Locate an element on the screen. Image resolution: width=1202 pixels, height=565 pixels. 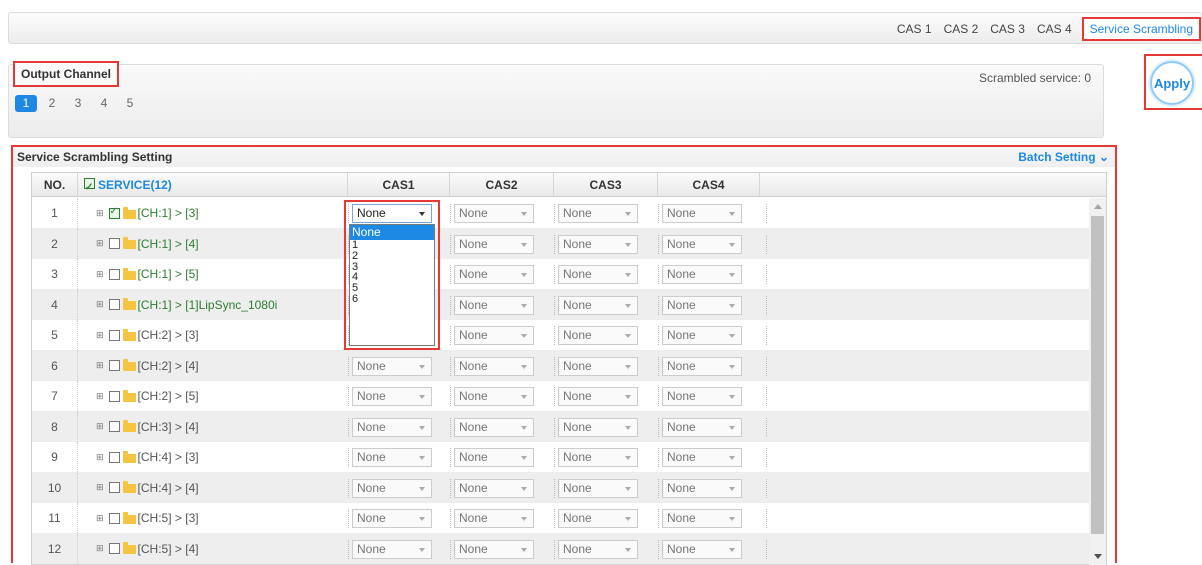
cas3-value: None is located at coordinates (577, 335).